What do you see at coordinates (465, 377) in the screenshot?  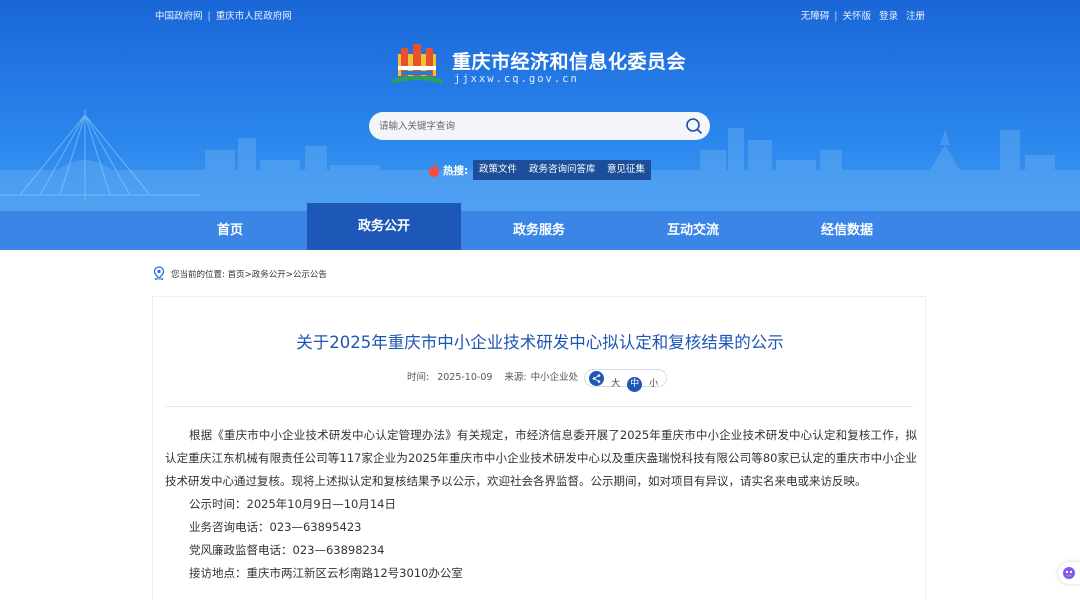 I see `publish-time: 2025-10-09` at bounding box center [465, 377].